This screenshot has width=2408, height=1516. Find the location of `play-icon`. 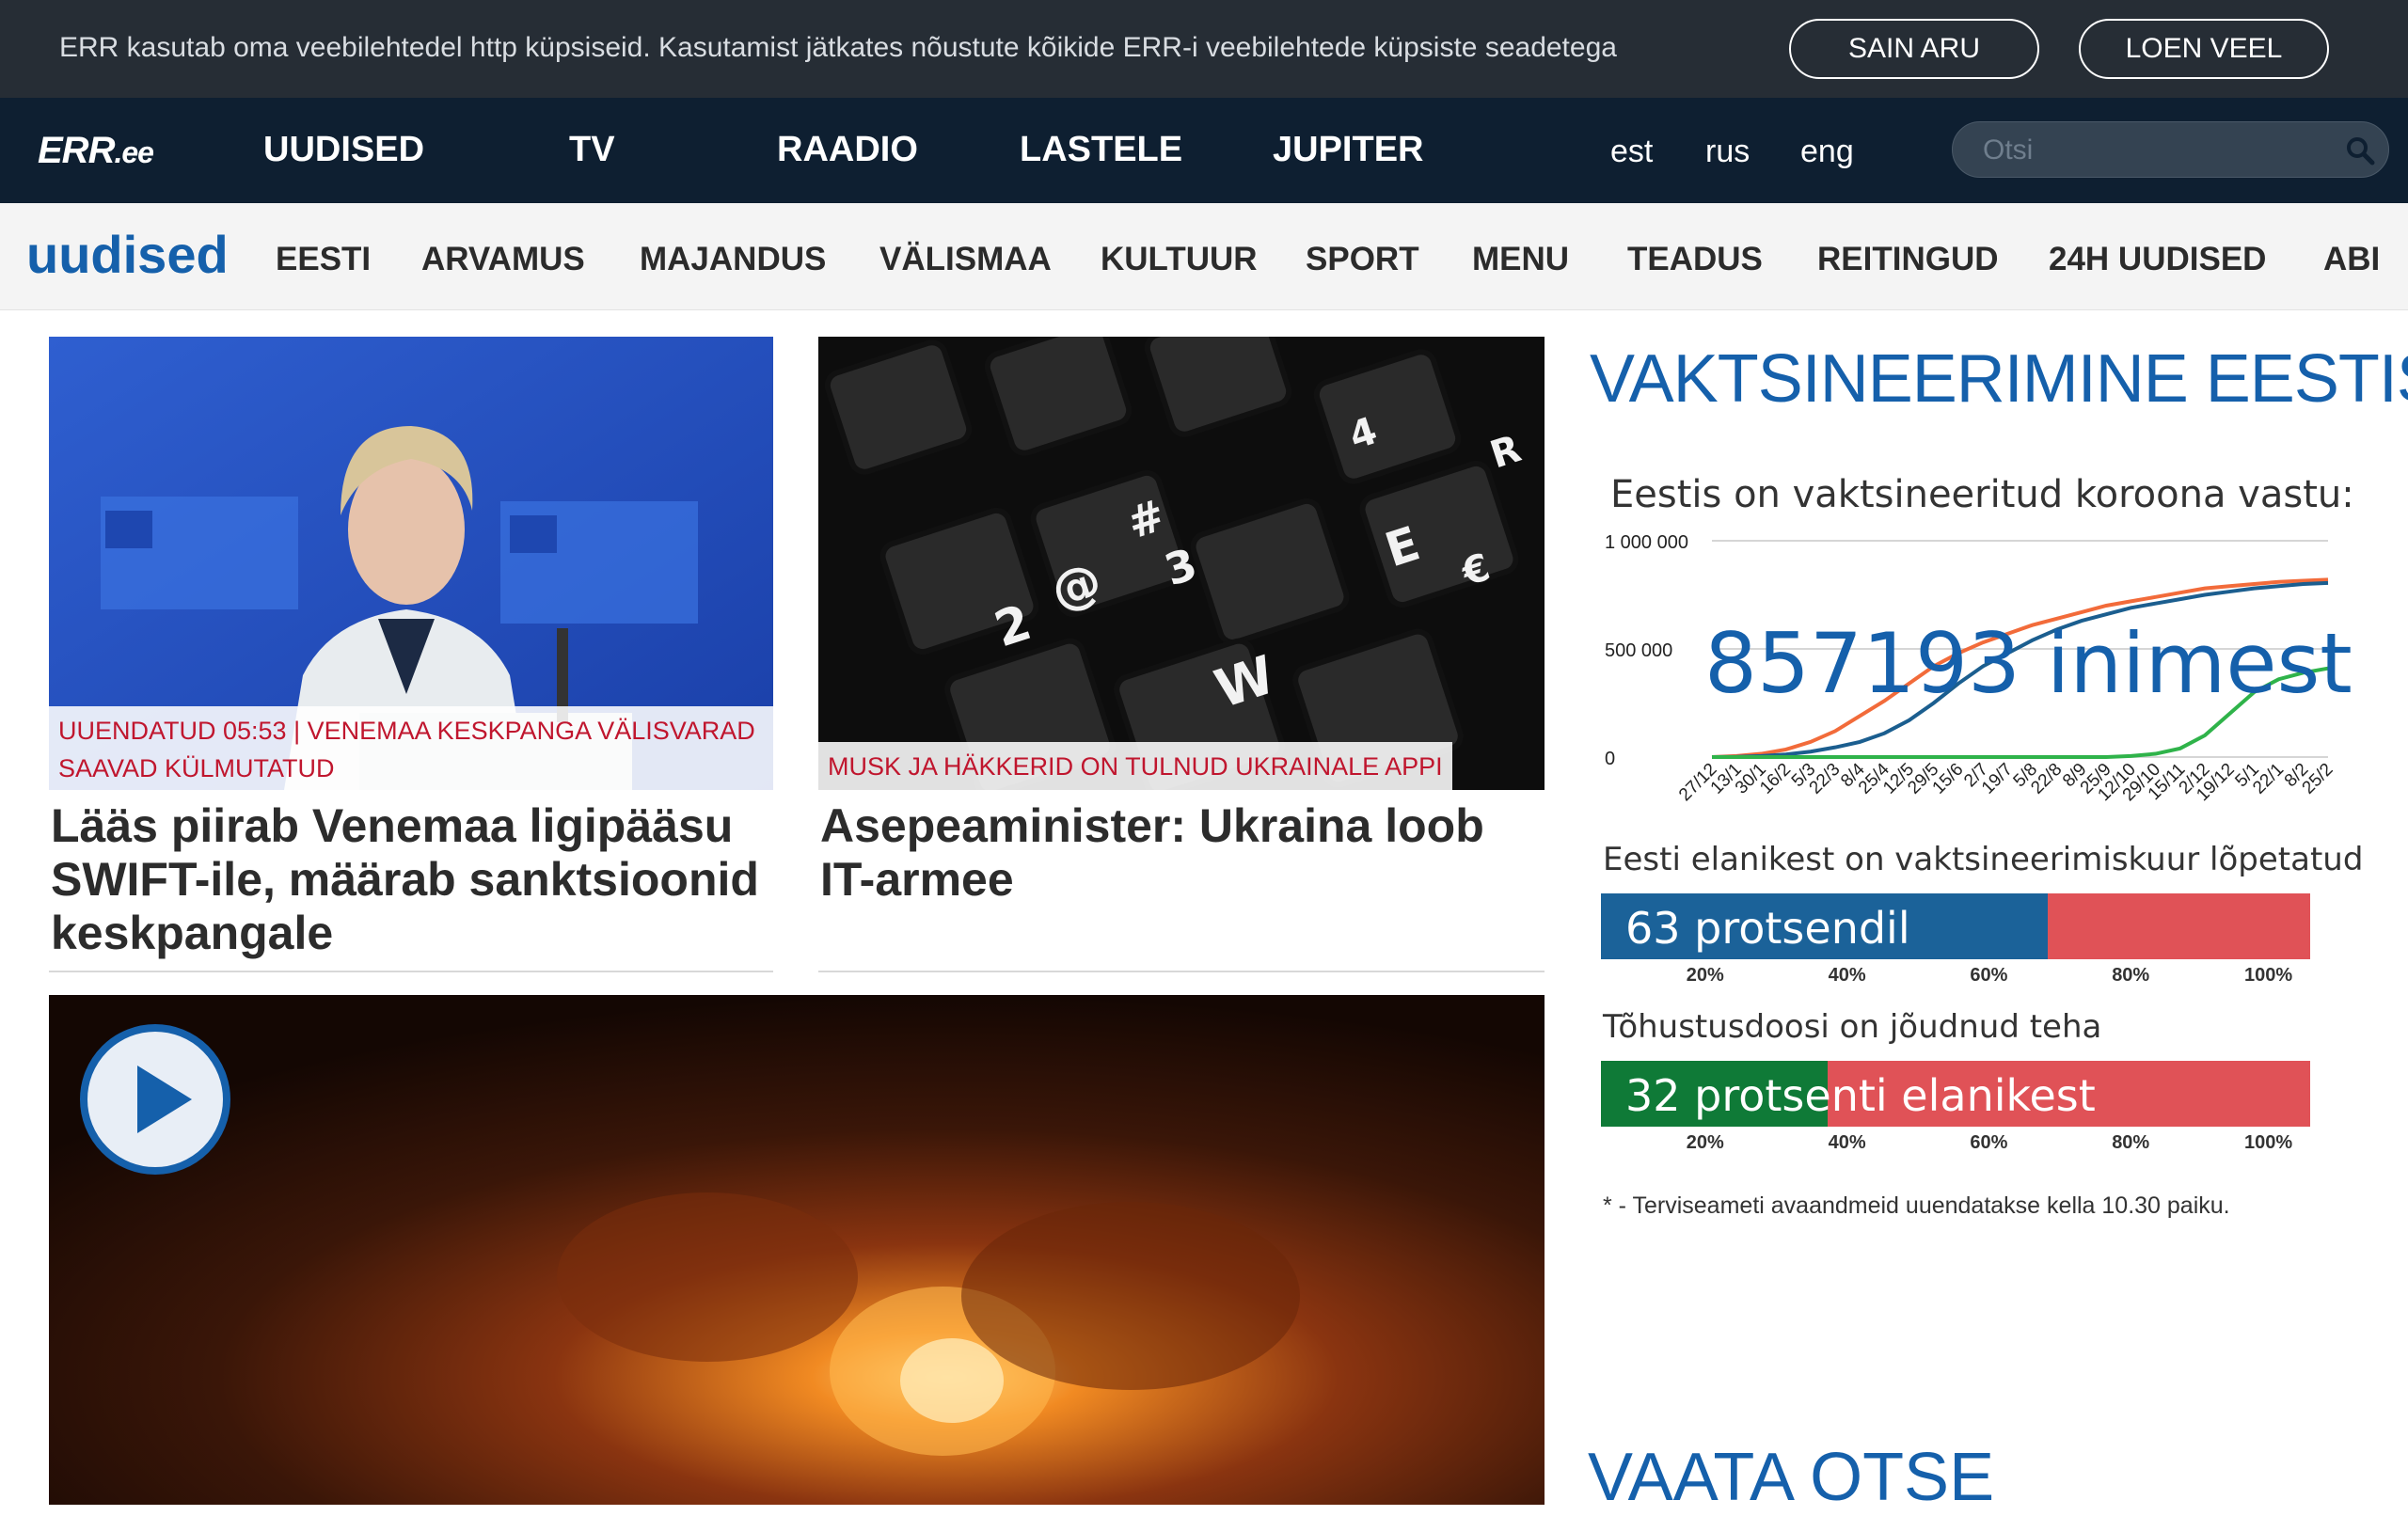

play-icon is located at coordinates (155, 1099).